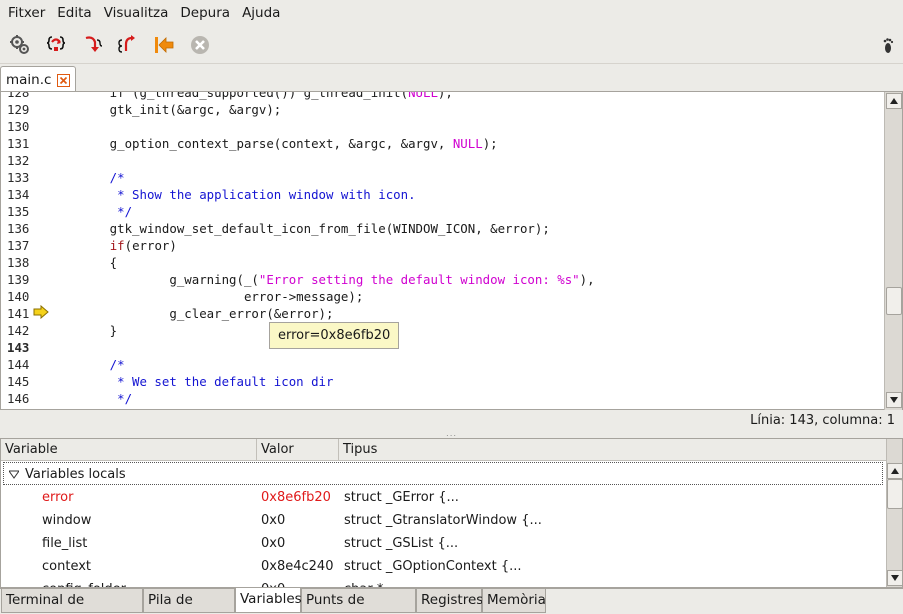 Image resolution: width=903 pixels, height=614 pixels. Describe the element at coordinates (27, 96) in the screenshot. I see `line-number: 128` at that location.